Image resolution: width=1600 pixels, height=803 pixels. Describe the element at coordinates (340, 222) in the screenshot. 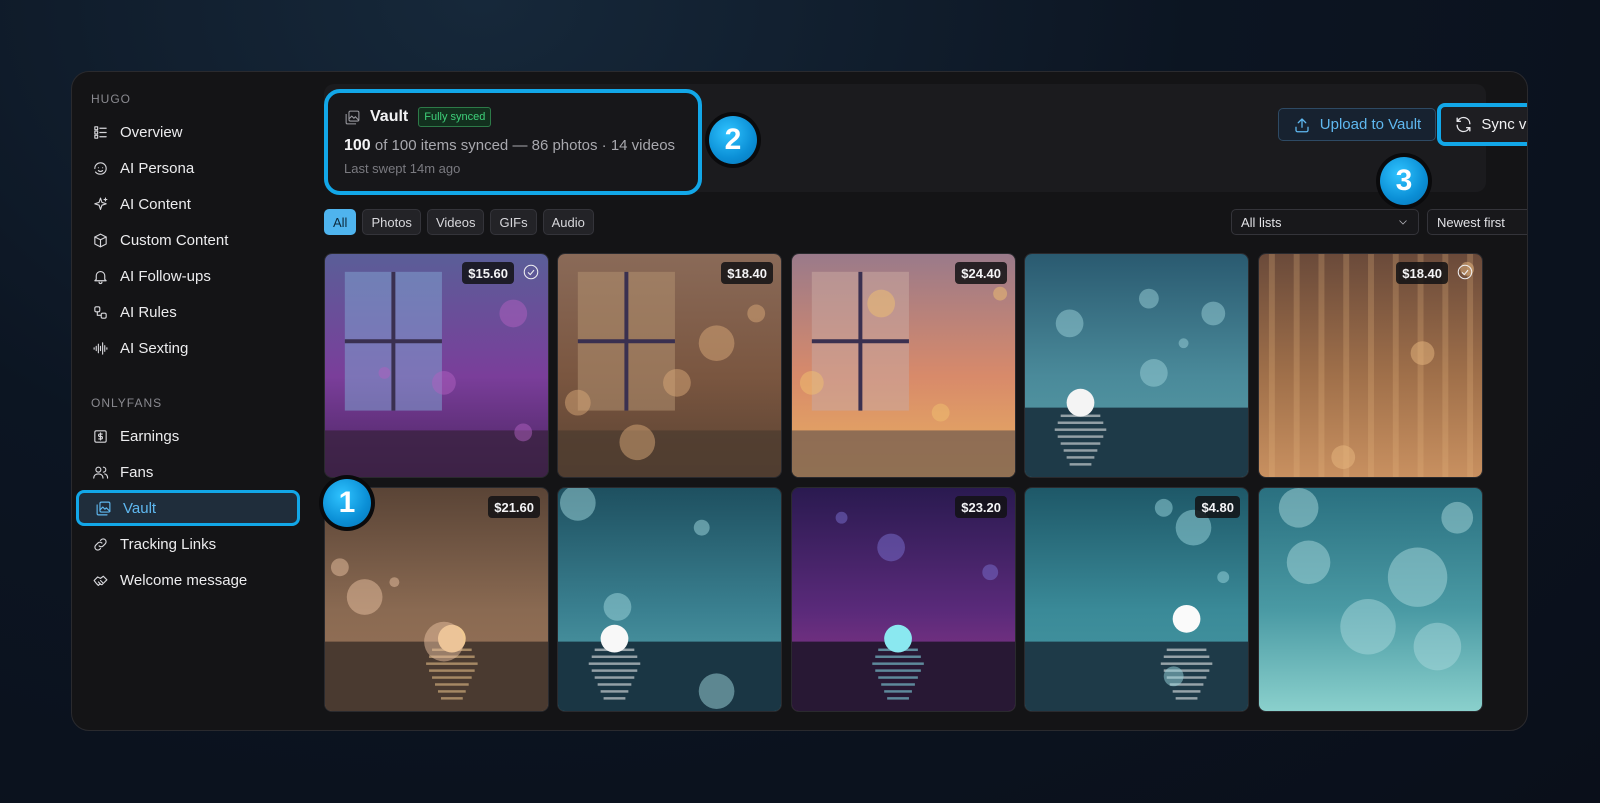

I see `filter-all: All` at that location.